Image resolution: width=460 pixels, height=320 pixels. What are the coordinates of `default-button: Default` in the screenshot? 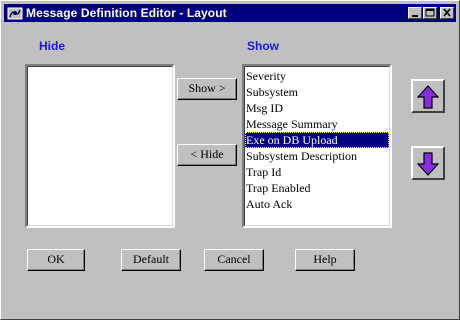 It's located at (151, 260).